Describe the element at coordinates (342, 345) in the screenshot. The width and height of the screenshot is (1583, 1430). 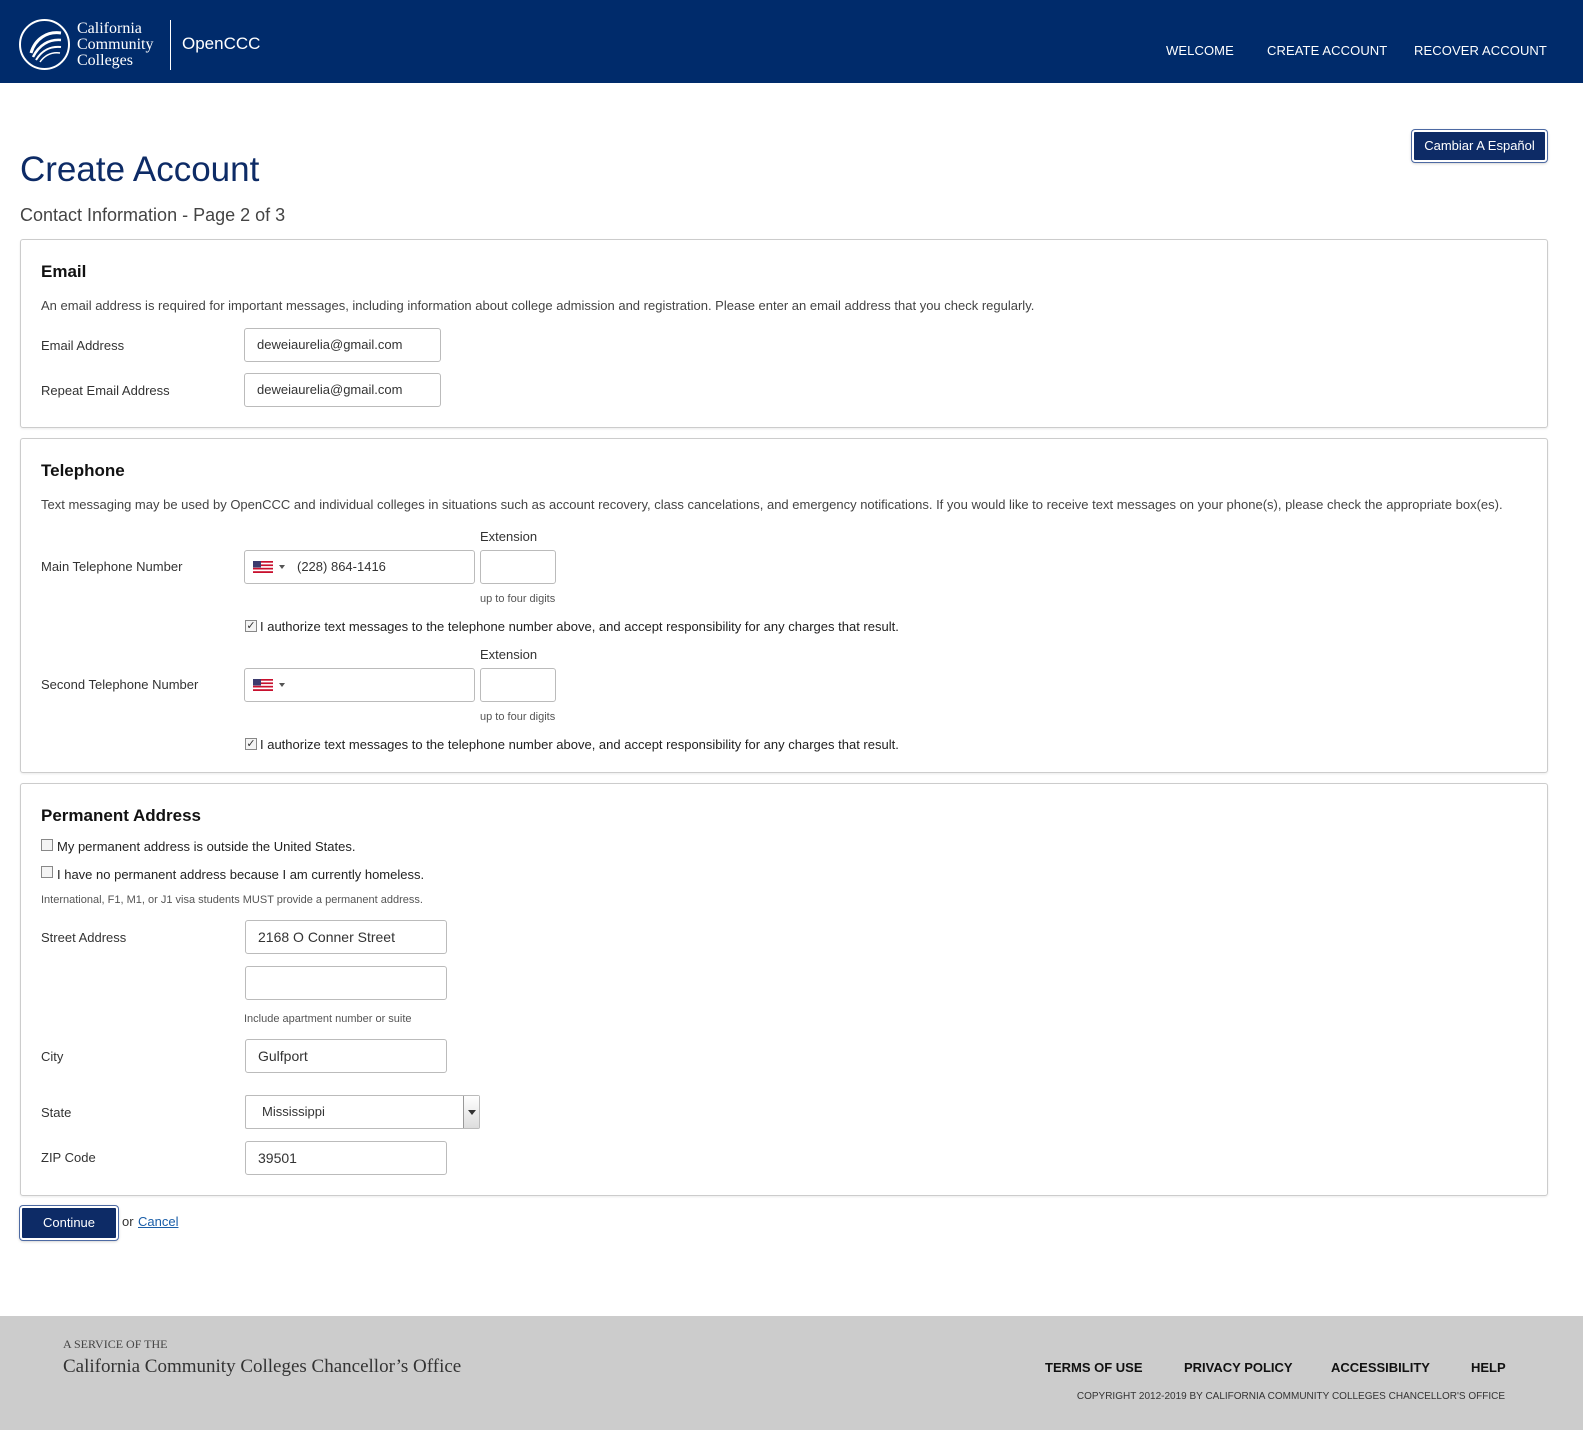
I see `email-input: deweiaurelia@gmail.com` at that location.